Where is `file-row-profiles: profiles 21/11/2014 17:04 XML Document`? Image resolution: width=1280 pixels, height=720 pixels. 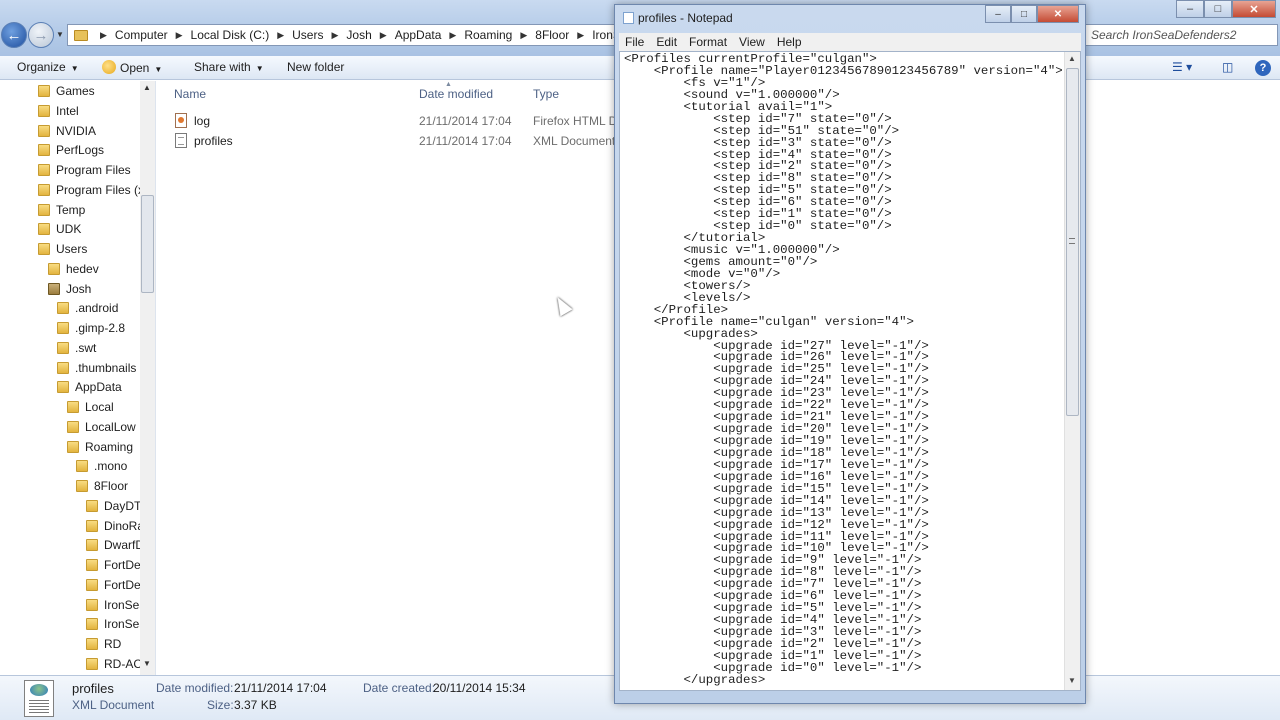 file-row-profiles: profiles 21/11/2014 17:04 XML Document is located at coordinates (393, 141).